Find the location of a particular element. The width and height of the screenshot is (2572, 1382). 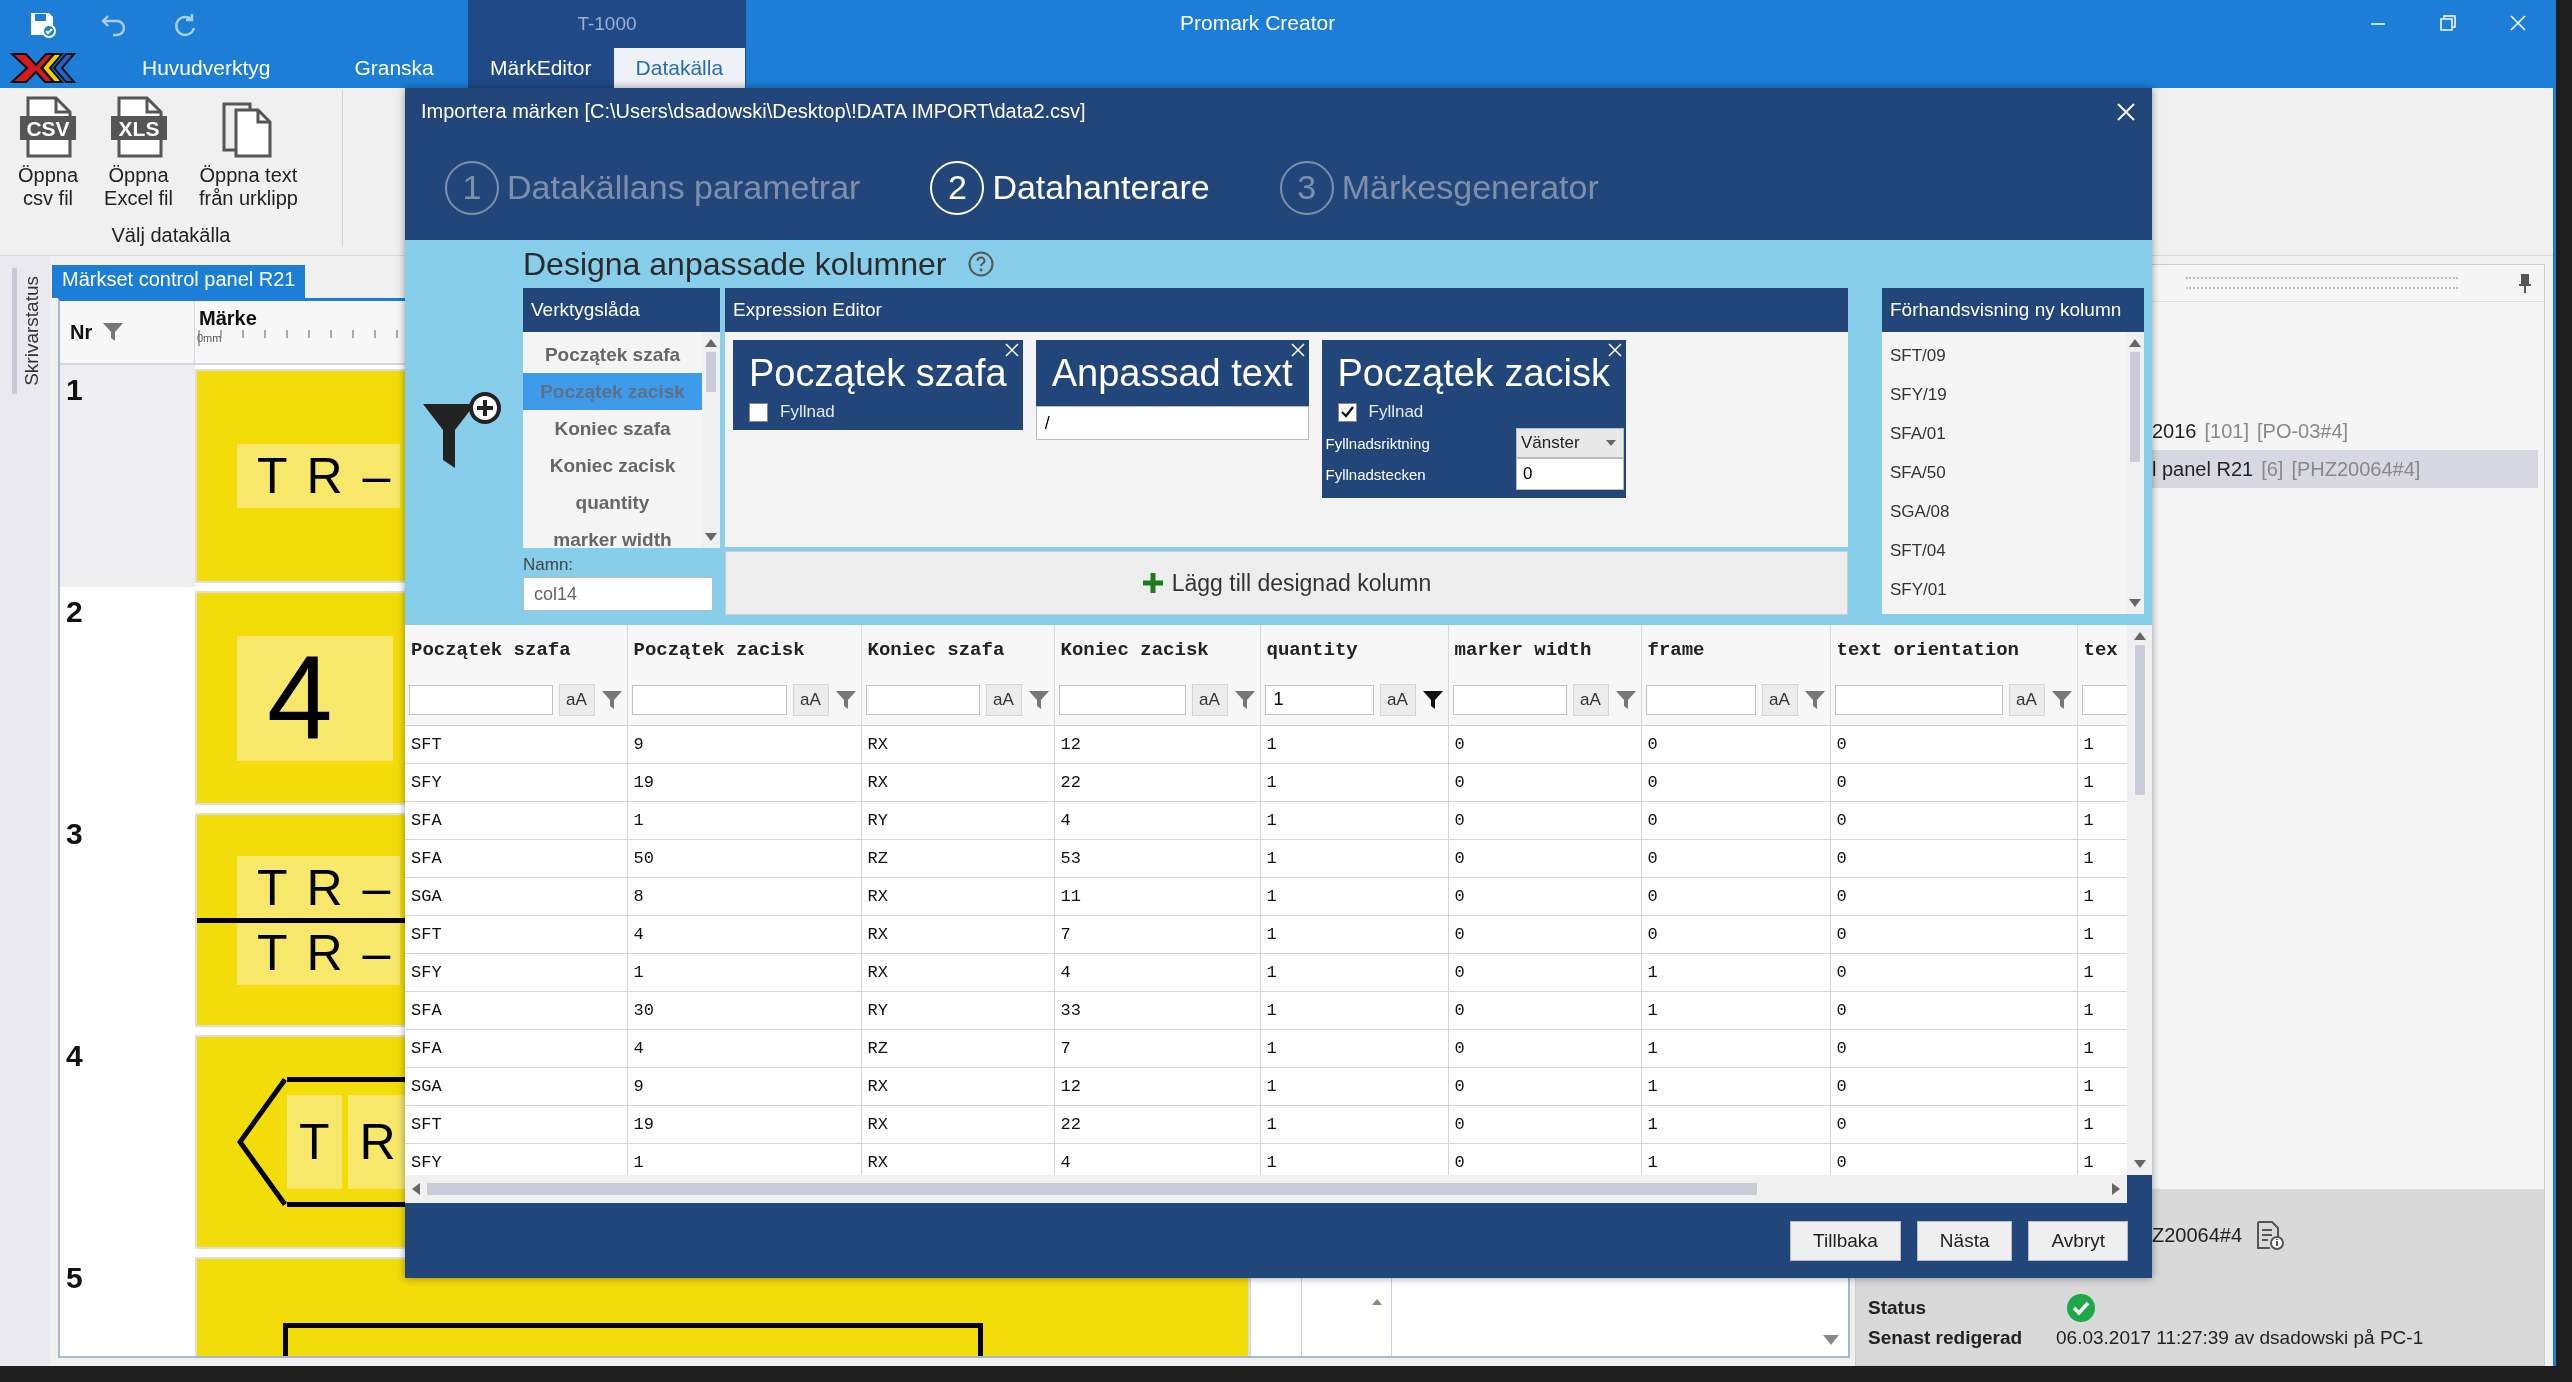

scroll-right-icon is located at coordinates (2116, 1189).